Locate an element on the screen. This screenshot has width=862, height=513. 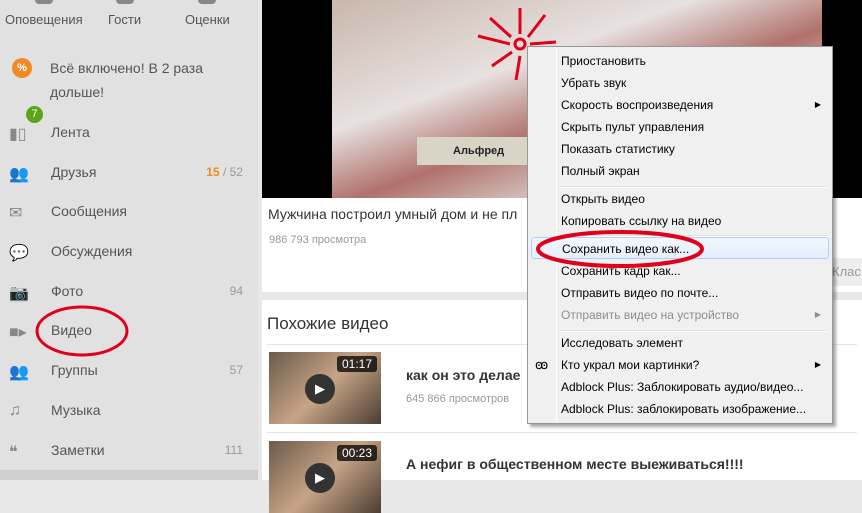
feed-icon: ▮▯ is located at coordinates (18, 134).